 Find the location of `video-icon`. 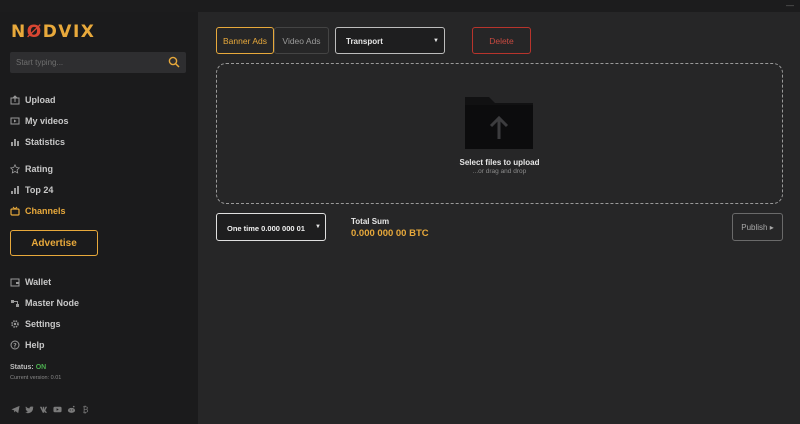

video-icon is located at coordinates (15, 121).